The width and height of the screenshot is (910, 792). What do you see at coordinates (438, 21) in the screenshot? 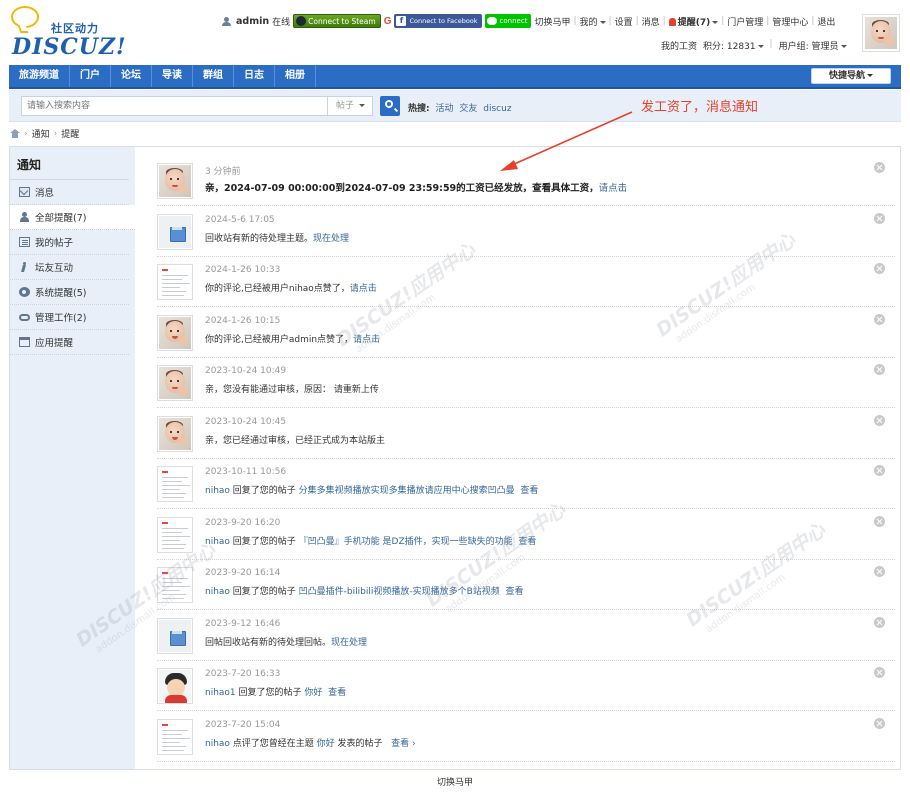
I see `connect-facebook-button: f Connect to Facebook` at bounding box center [438, 21].